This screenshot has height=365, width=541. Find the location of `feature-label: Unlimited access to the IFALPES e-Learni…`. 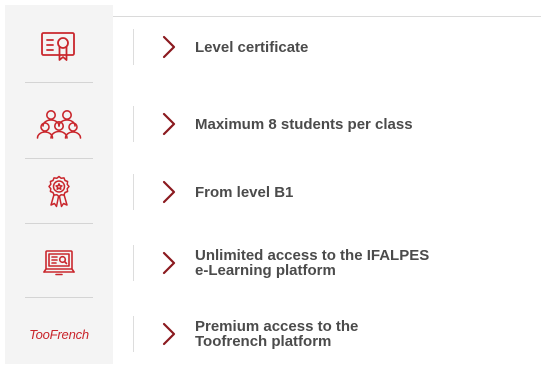

feature-label: Unlimited access to the IFALPES e-Learni… is located at coordinates (312, 263).